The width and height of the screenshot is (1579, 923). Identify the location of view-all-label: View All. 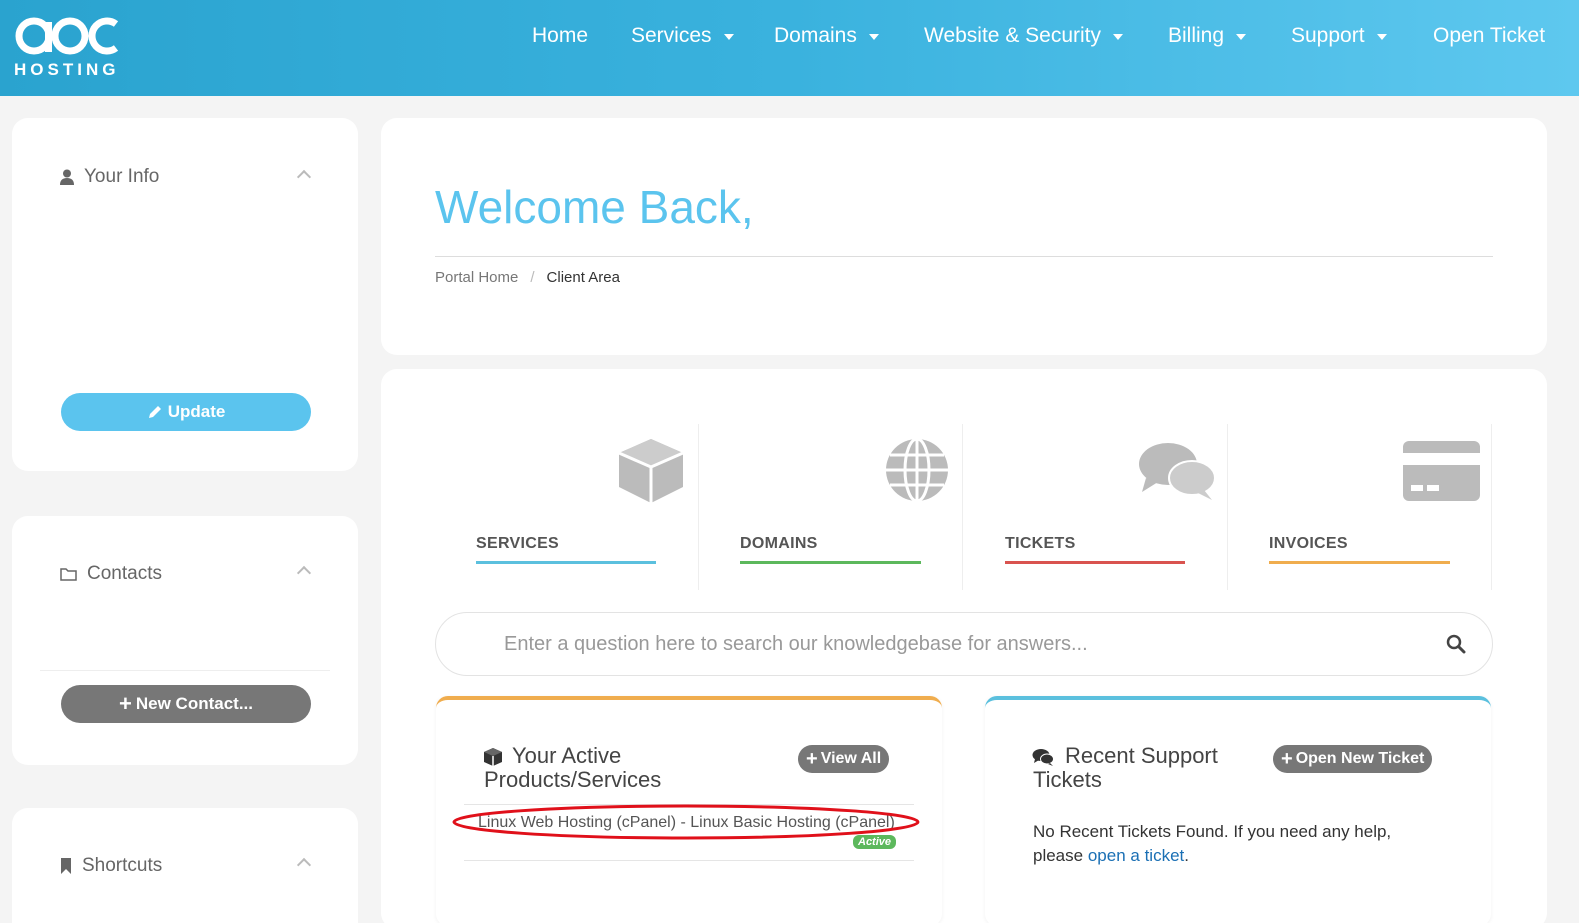
(851, 758).